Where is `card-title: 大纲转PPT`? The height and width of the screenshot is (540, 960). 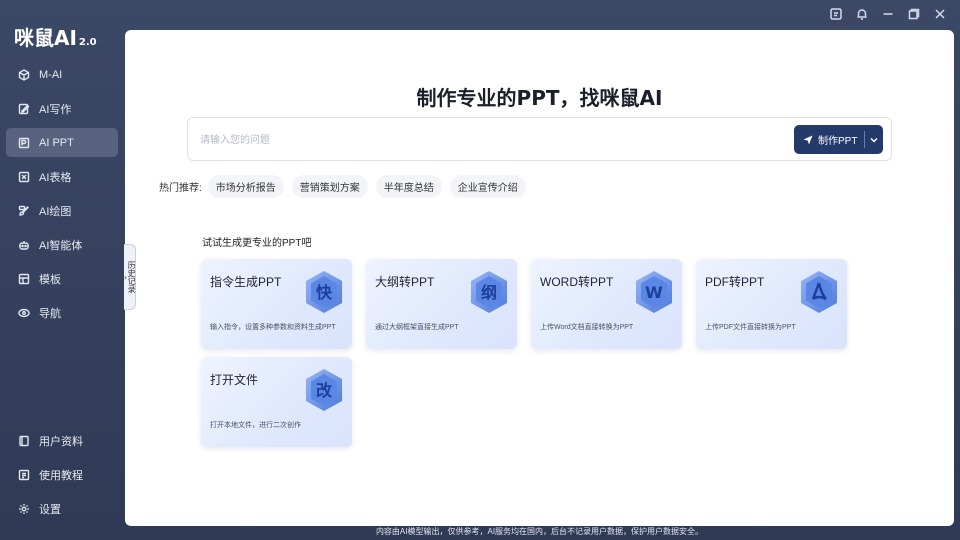 card-title: 大纲转PPT is located at coordinates (405, 282).